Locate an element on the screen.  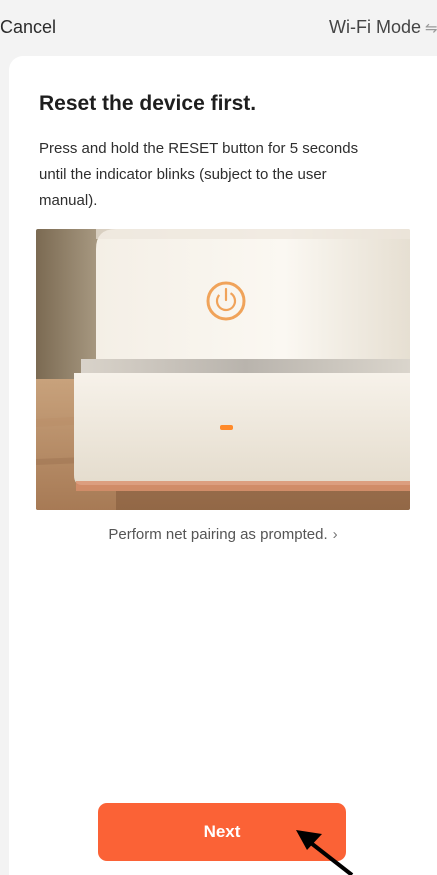
pairing-prompt-link: Perform net pairing as prompted. › is located at coordinates (223, 534).